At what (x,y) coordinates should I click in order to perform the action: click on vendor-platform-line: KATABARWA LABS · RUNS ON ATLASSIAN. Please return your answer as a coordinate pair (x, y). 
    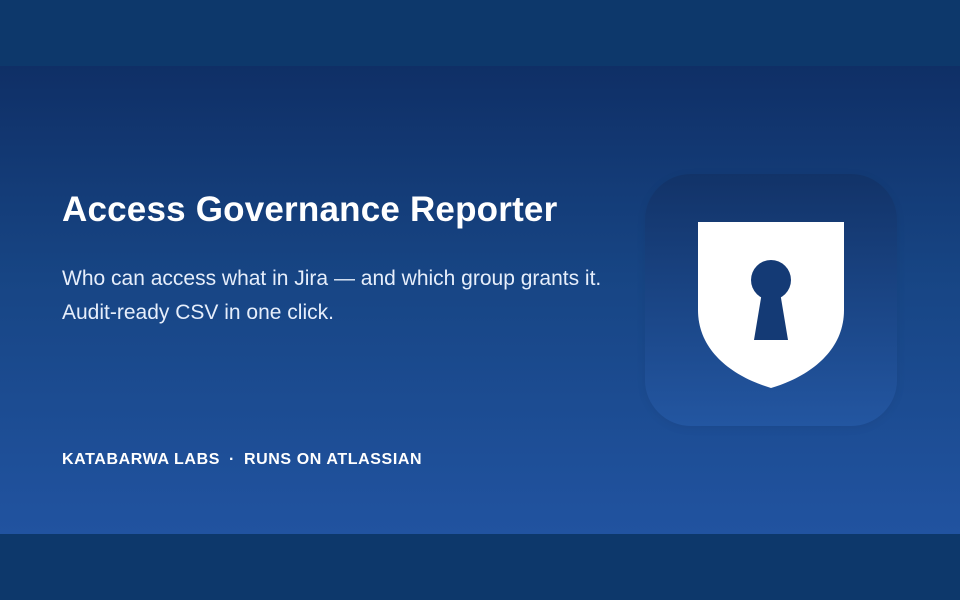
    Looking at the image, I should click on (242, 460).